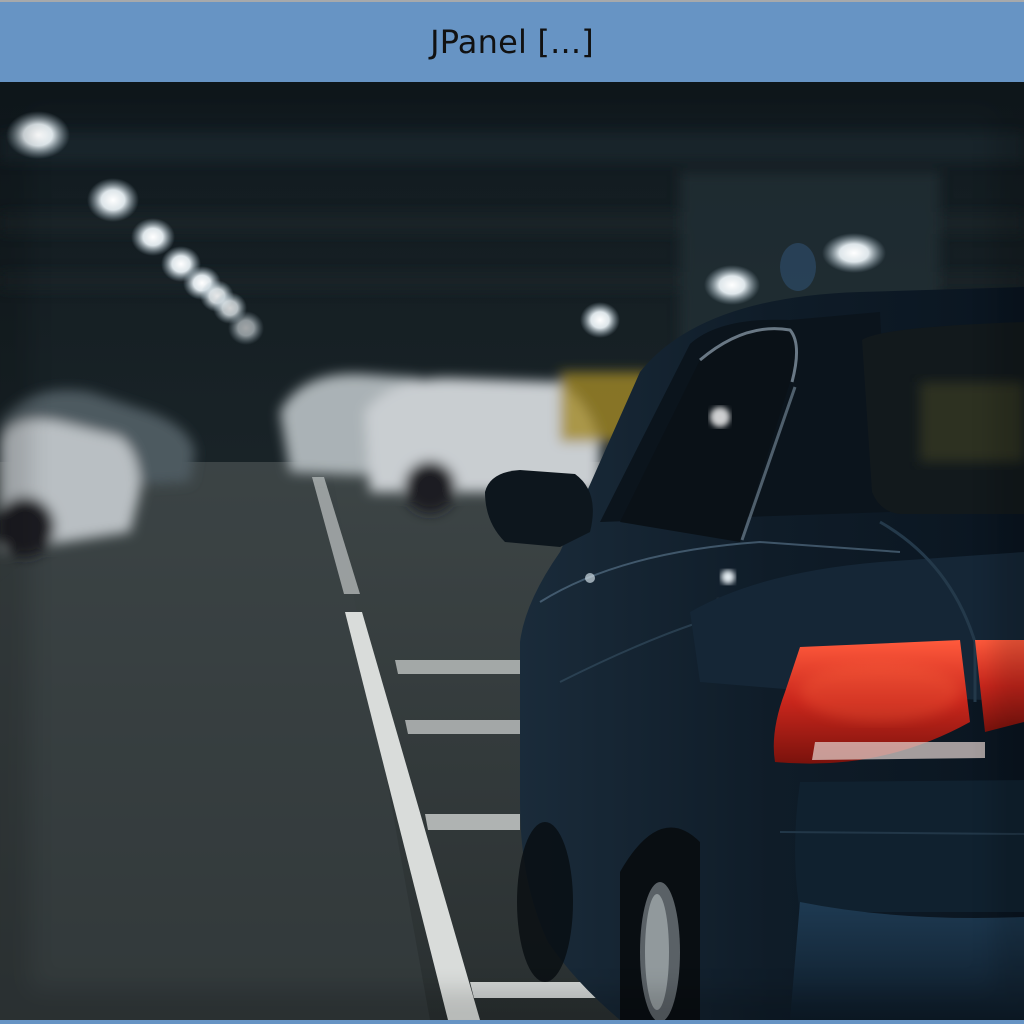  I want to click on window-titlebar: JPanel [...], so click(512, 41).